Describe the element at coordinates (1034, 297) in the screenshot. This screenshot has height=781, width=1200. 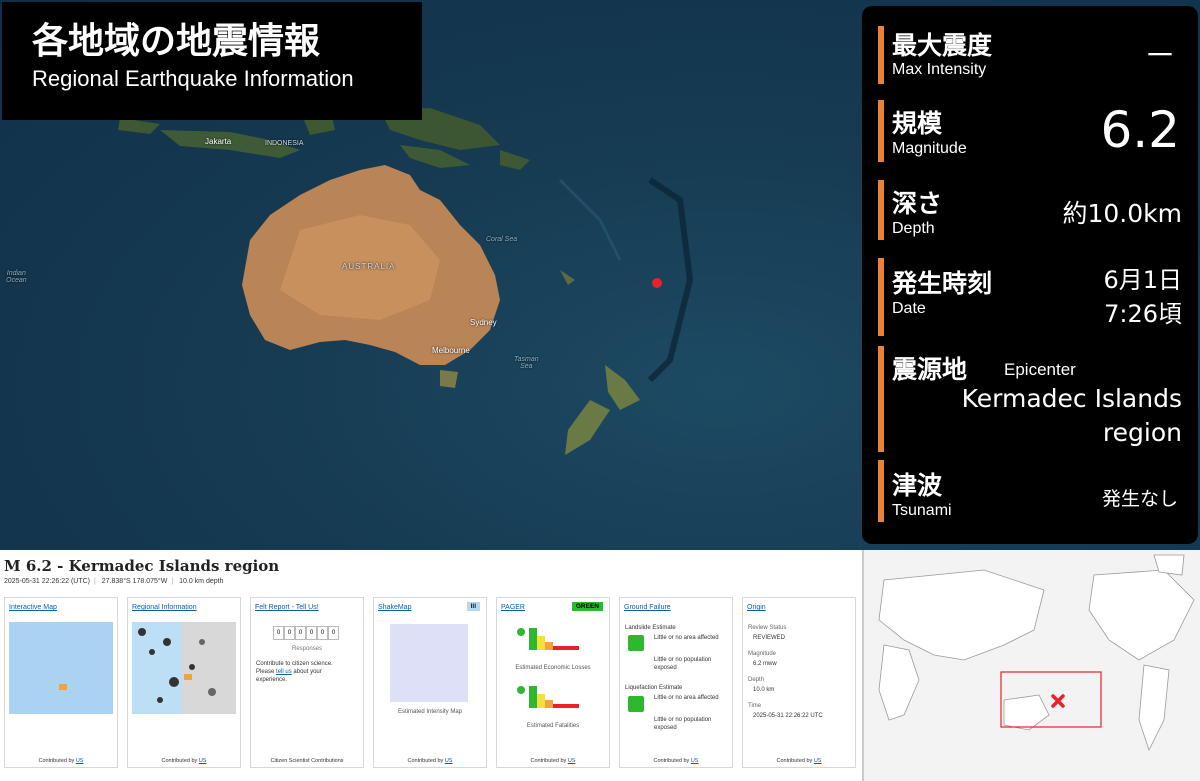
I see `info-row-date: 発生時刻 Date 6月1日 7:26頃` at that location.